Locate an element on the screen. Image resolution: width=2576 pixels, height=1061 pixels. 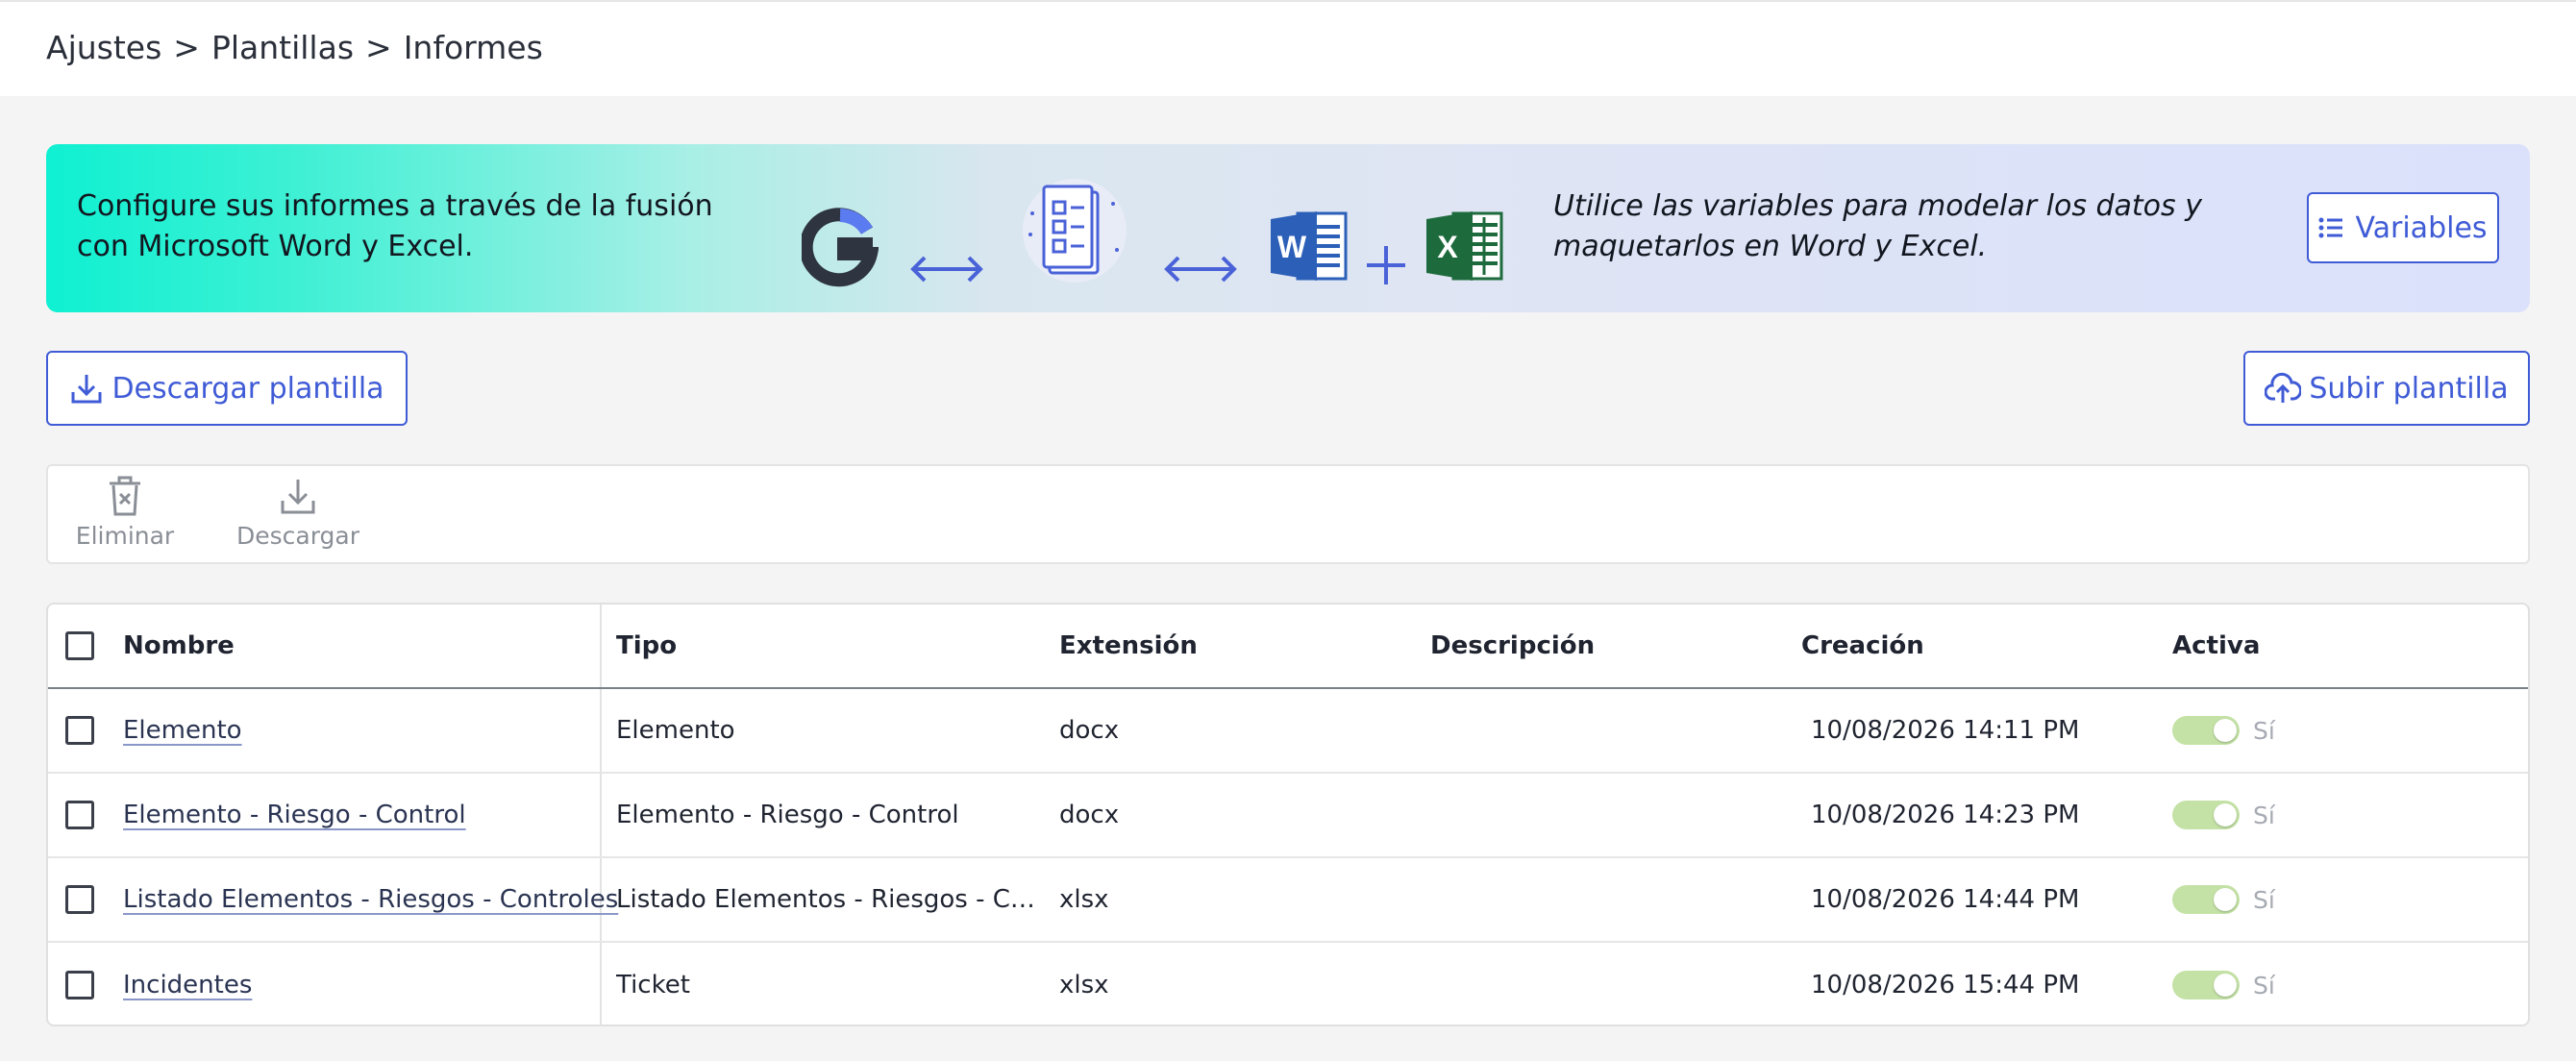
created-text: 10/08/2026 14:44 PM is located at coordinates (1945, 899).